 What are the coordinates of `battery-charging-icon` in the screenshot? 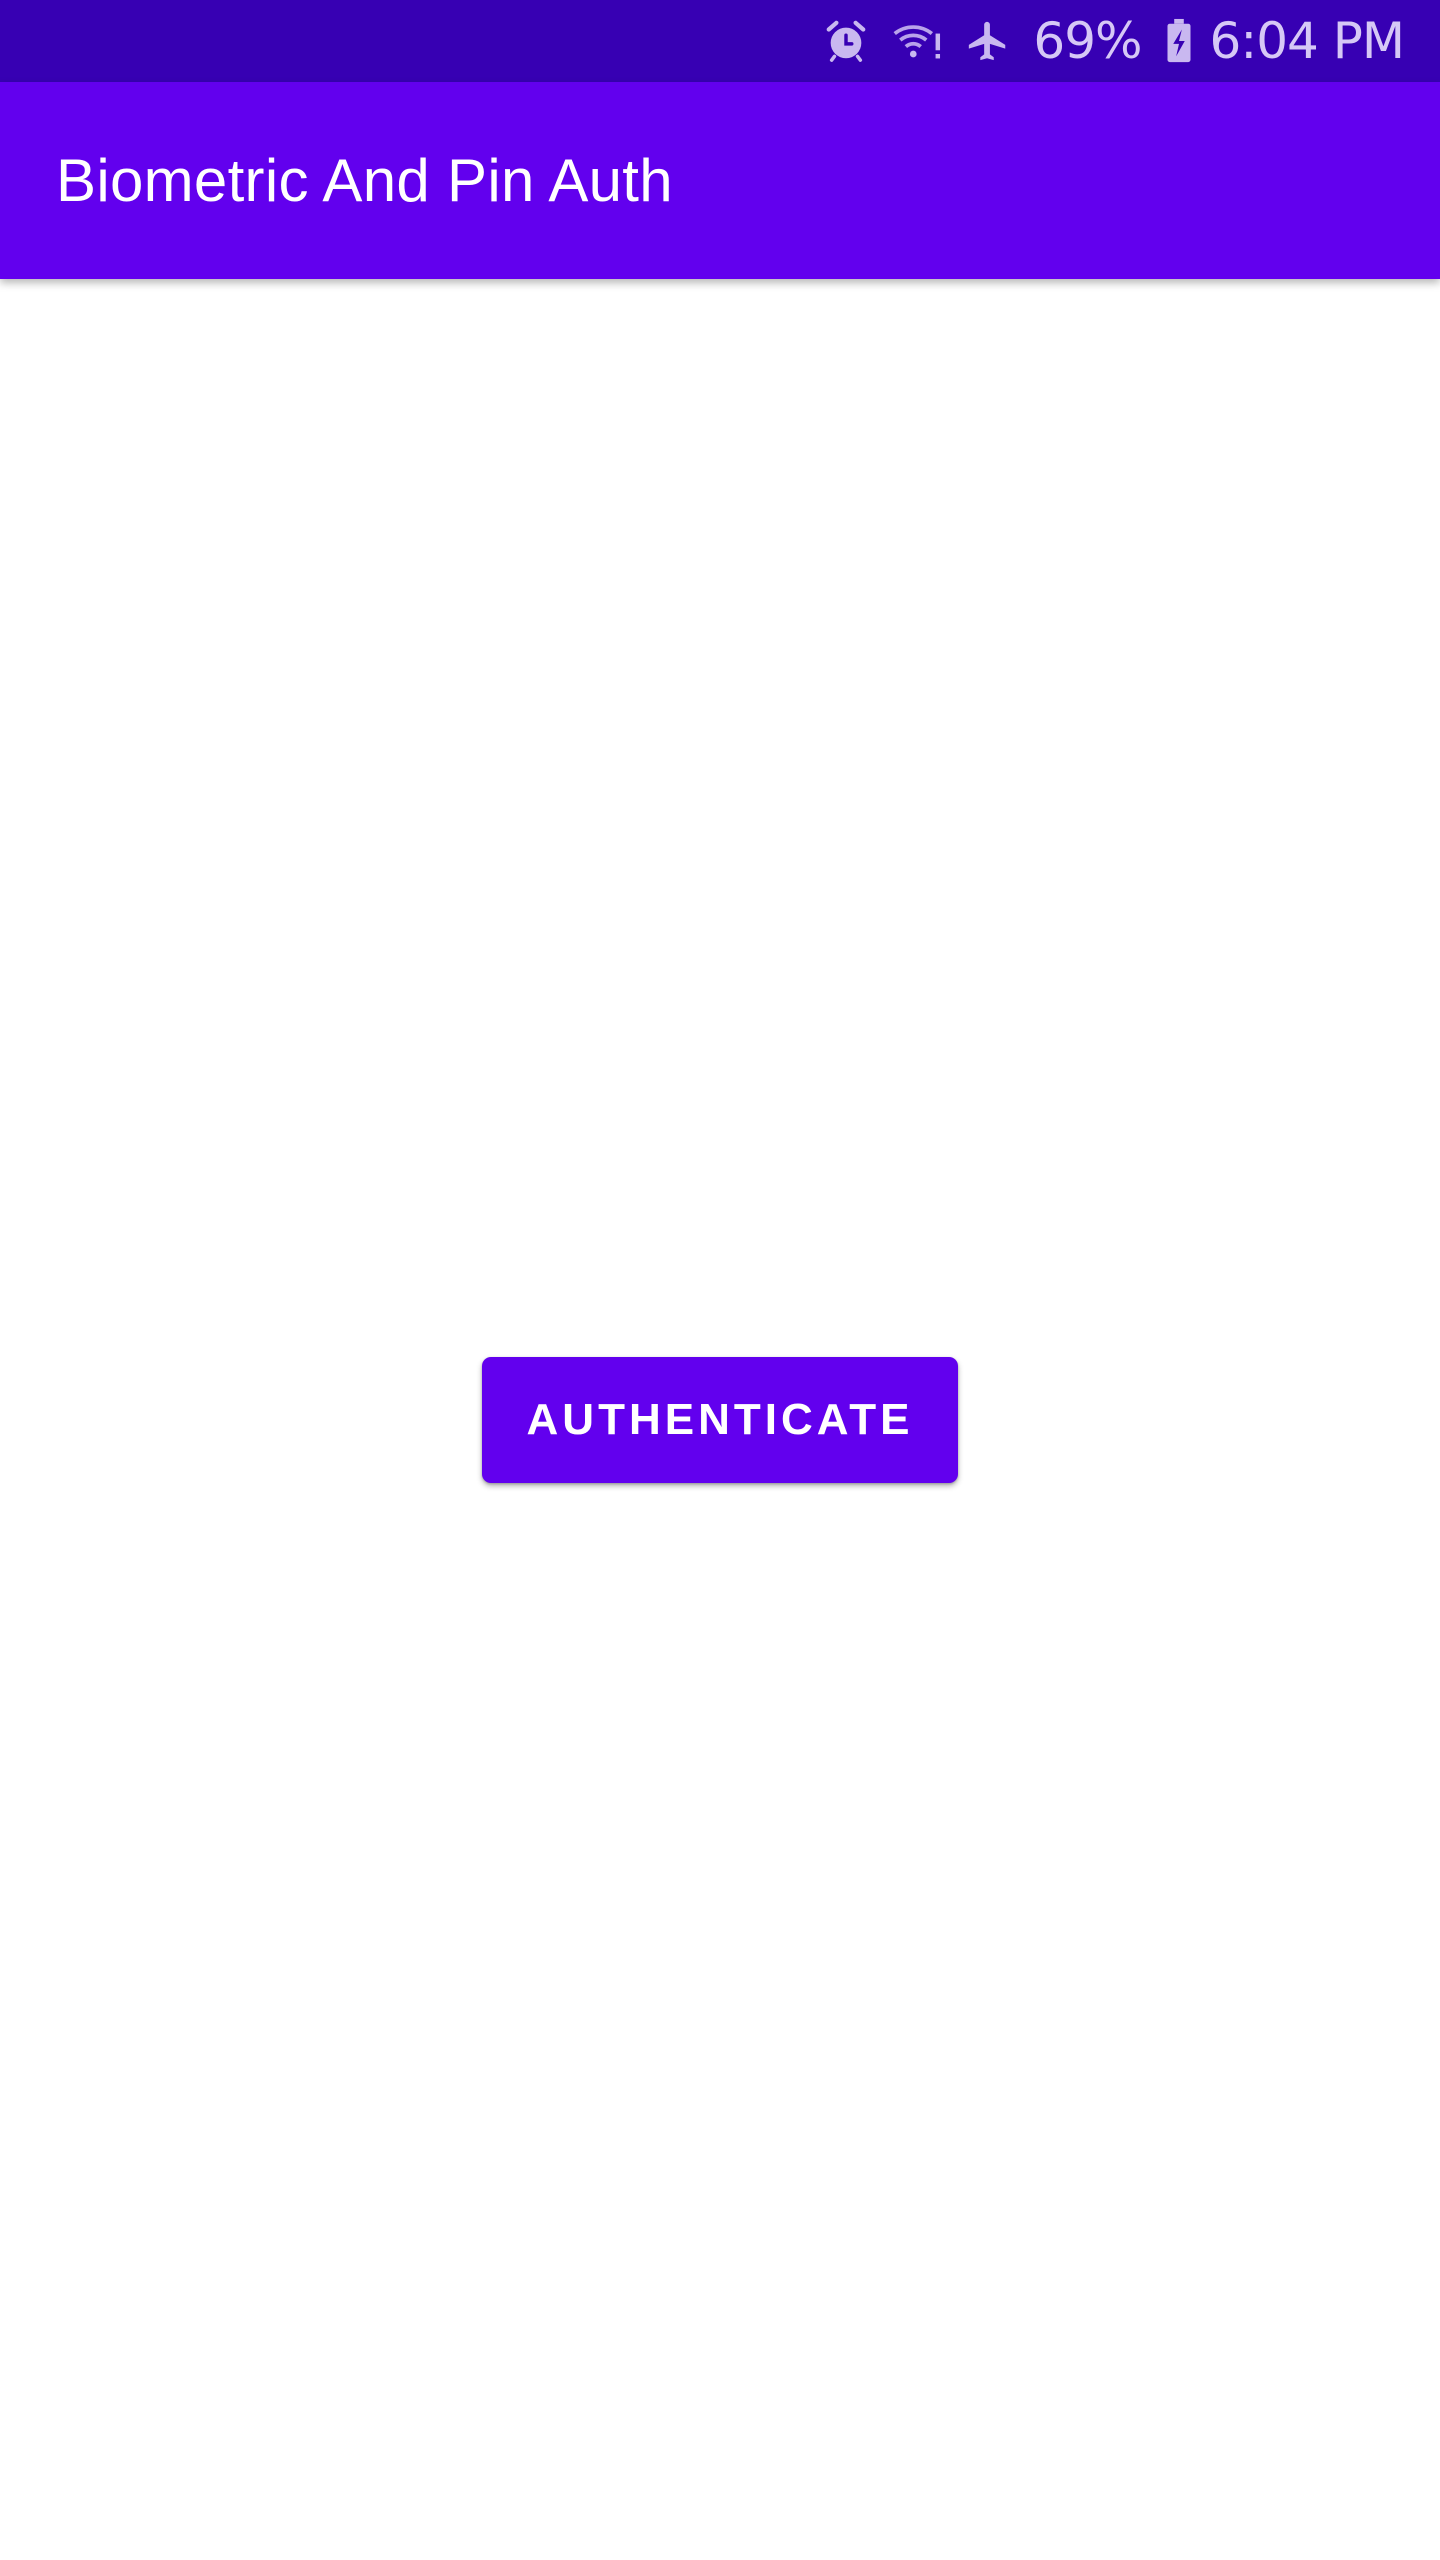 It's located at (1179, 41).